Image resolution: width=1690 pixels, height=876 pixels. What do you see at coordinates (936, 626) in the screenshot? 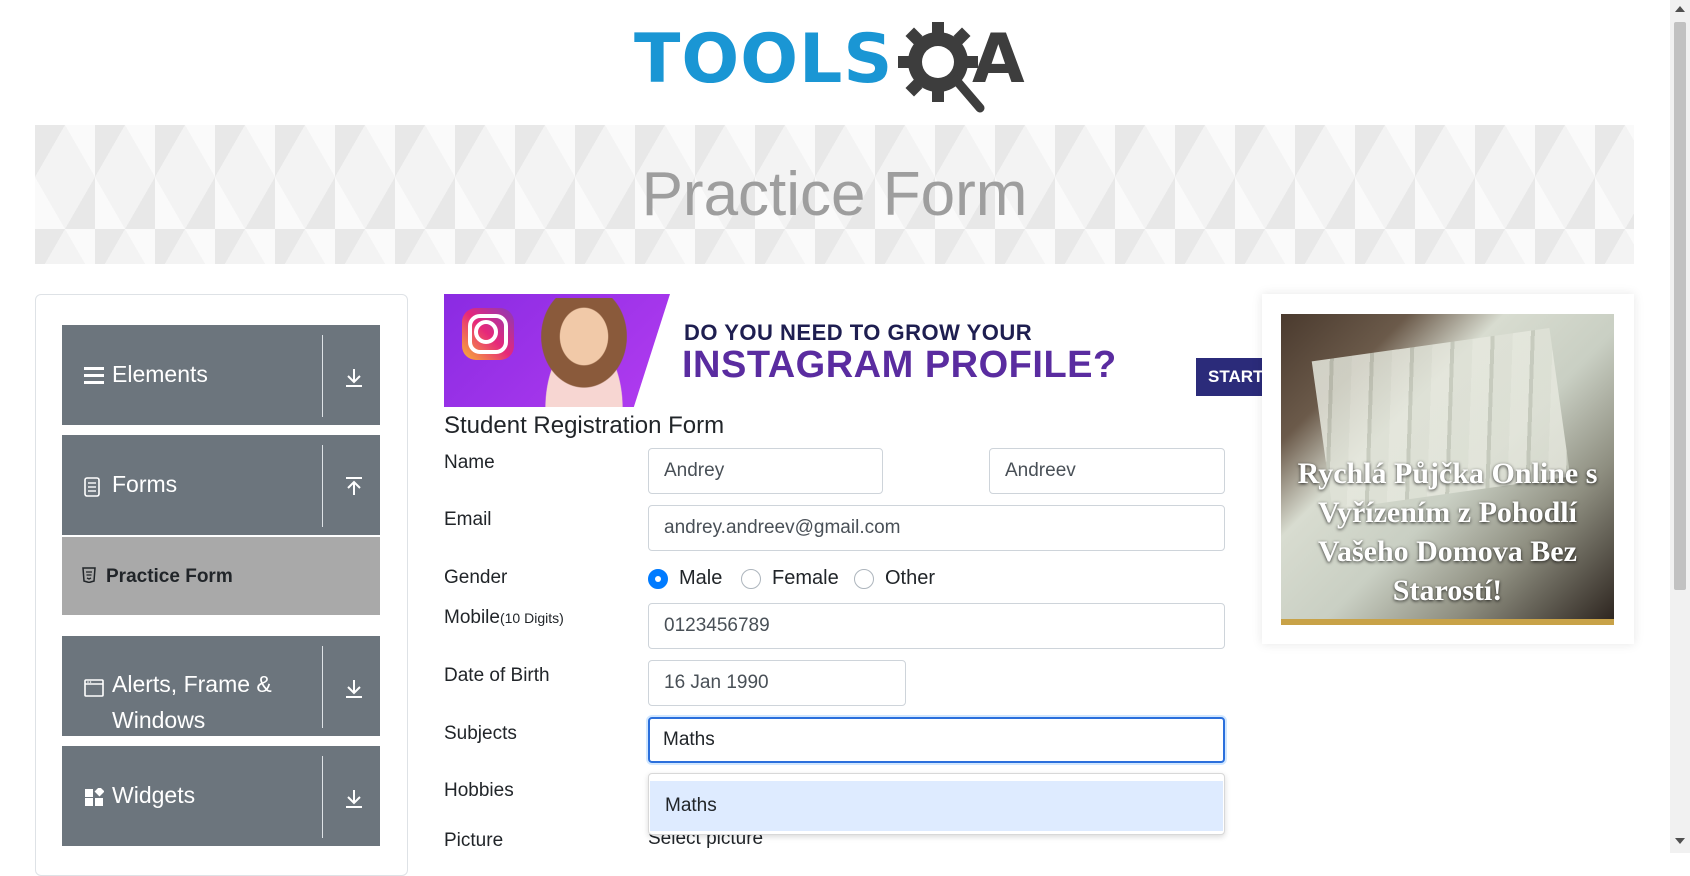
I see `mobile-input: 0123456789` at bounding box center [936, 626].